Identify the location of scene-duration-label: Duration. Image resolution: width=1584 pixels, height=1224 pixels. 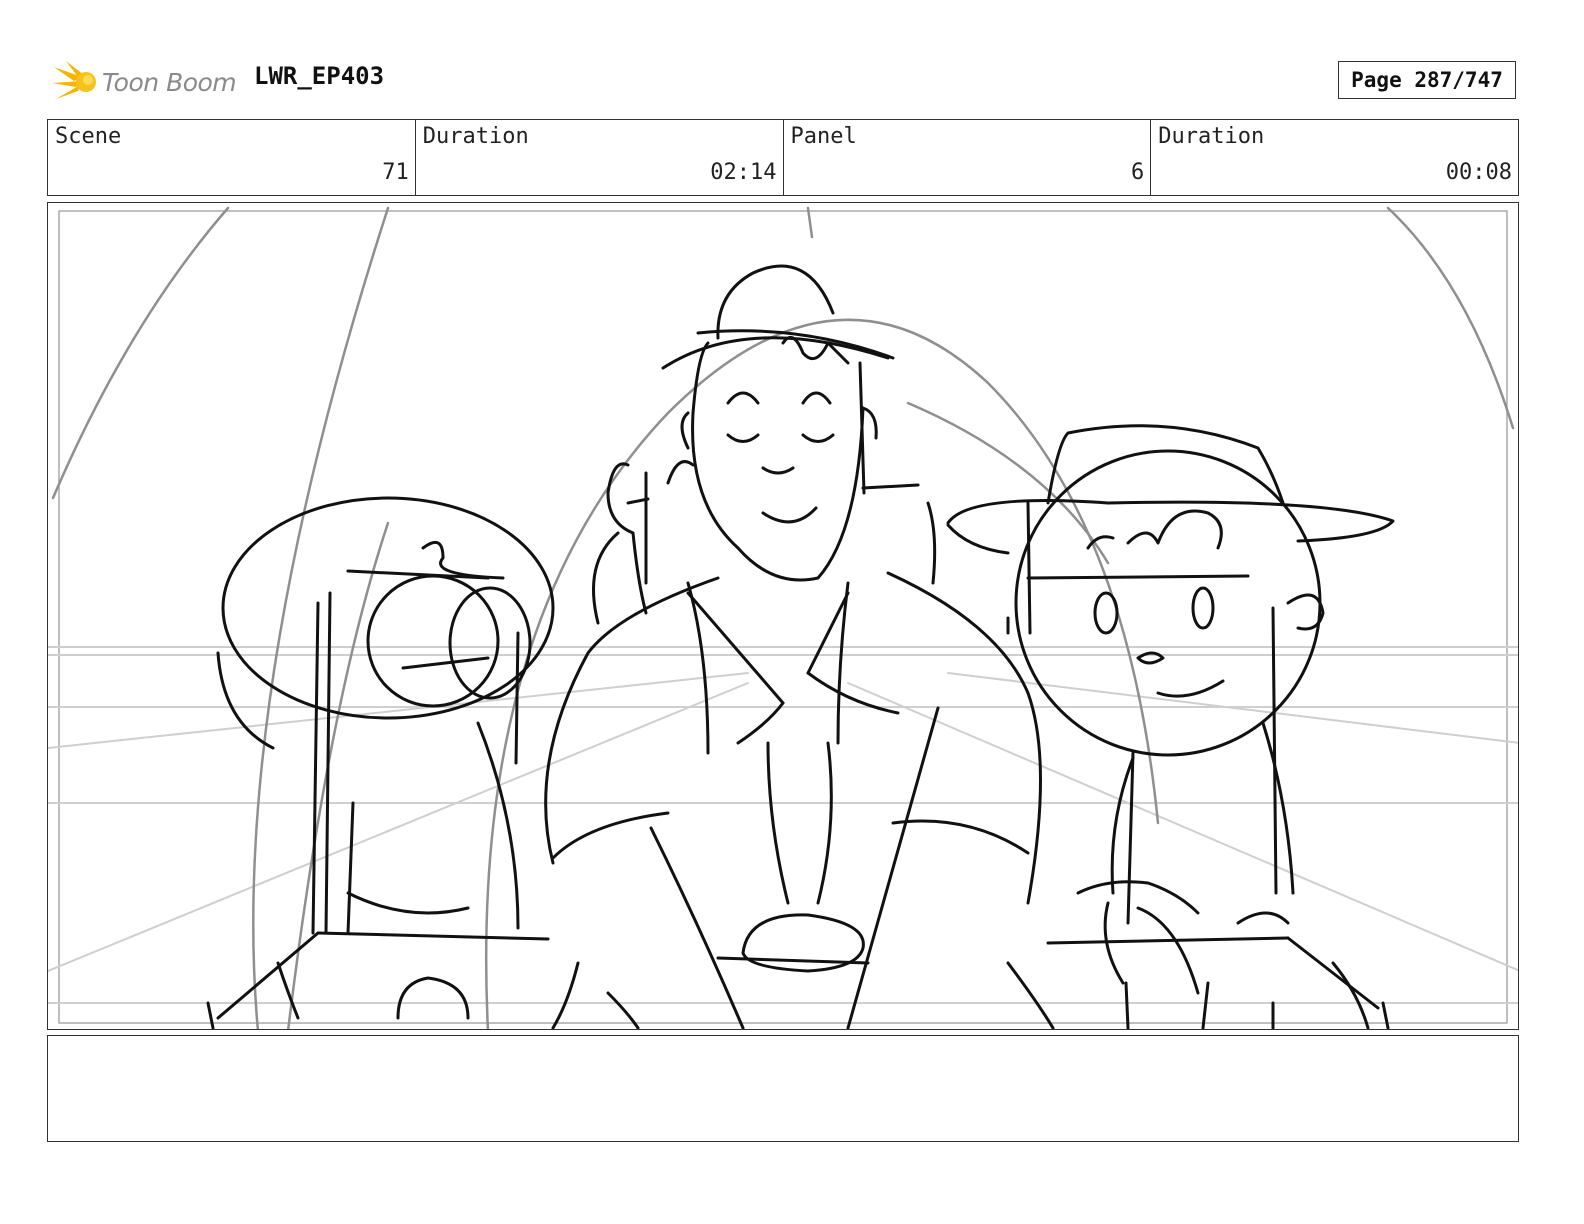
(475, 136).